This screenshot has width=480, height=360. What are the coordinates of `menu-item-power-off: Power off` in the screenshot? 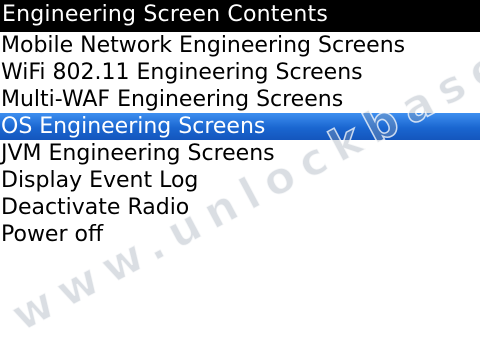 It's located at (240, 234).